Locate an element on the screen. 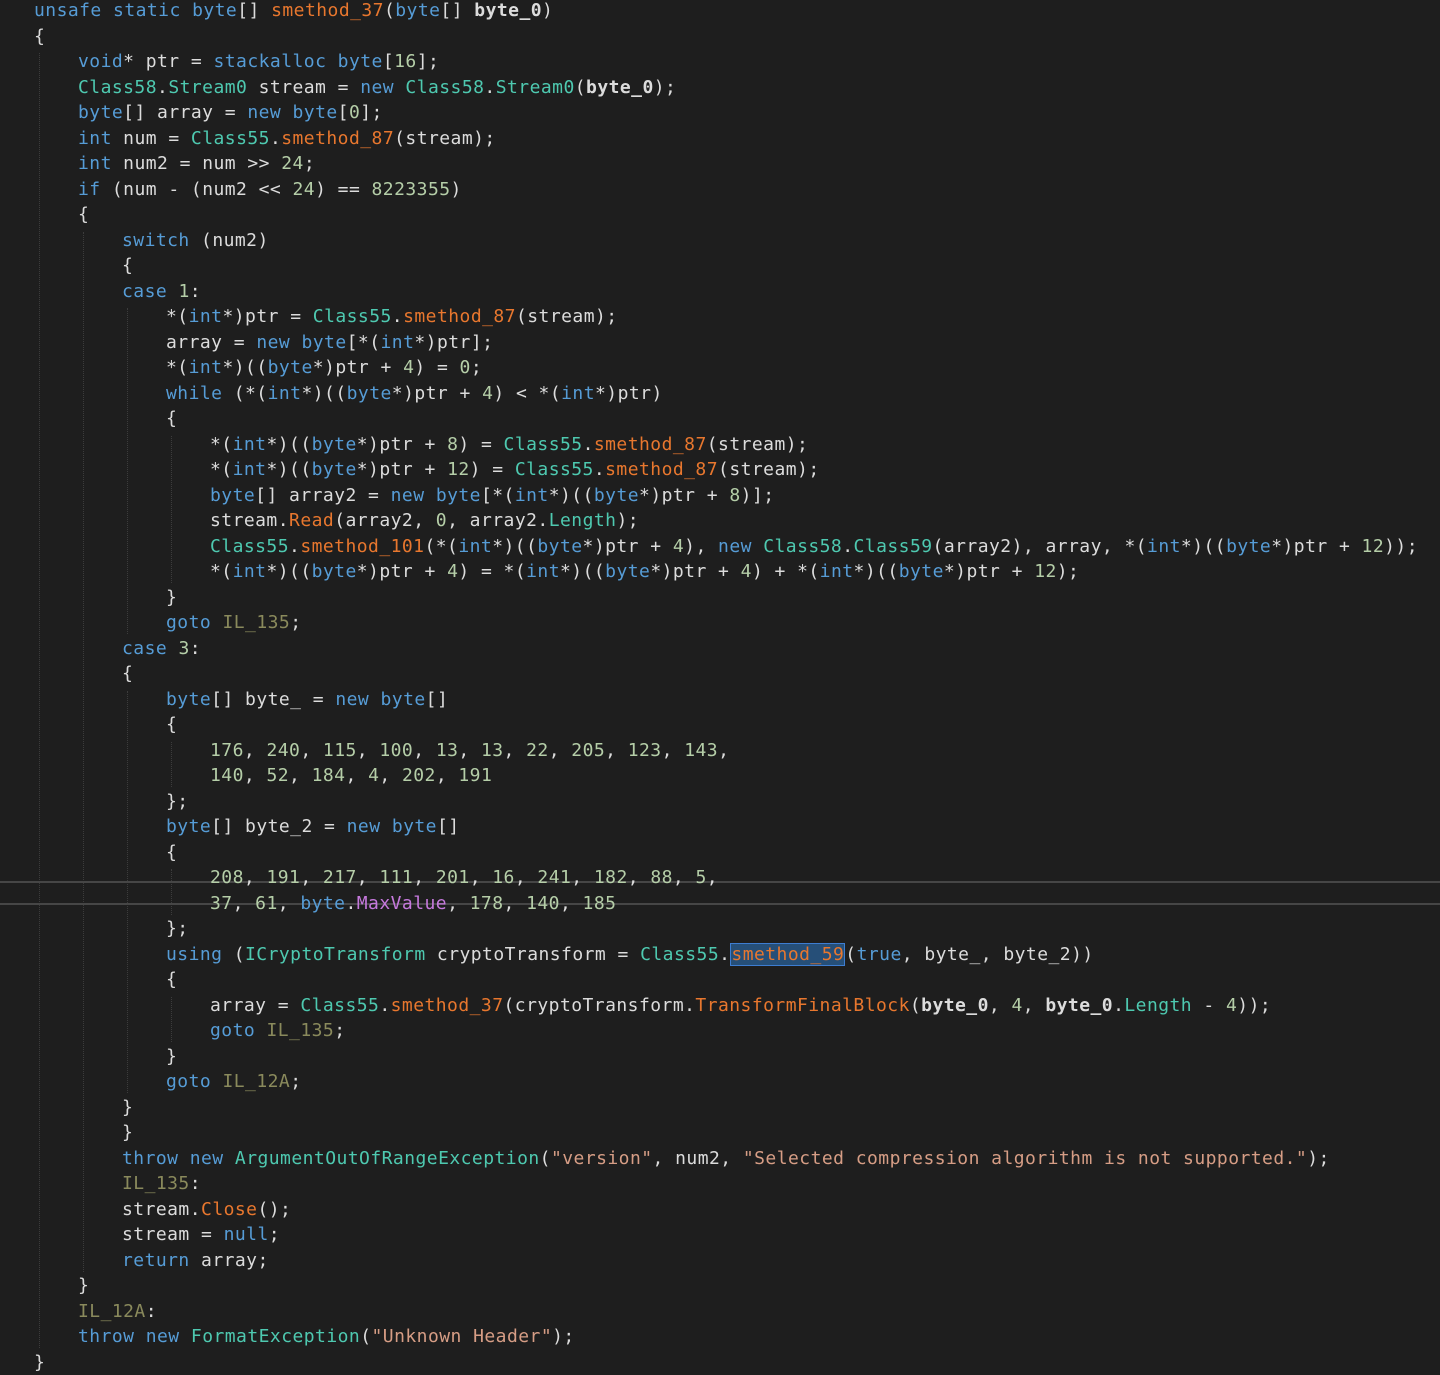 This screenshot has height=1375, width=1440. code-line: *(int*)((byte*)ptr + 4) = 0; is located at coordinates (324, 367).